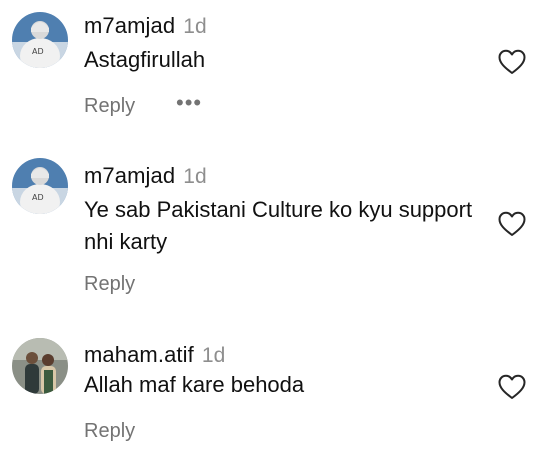  I want to click on more-options-icon: •••, so click(189, 103).